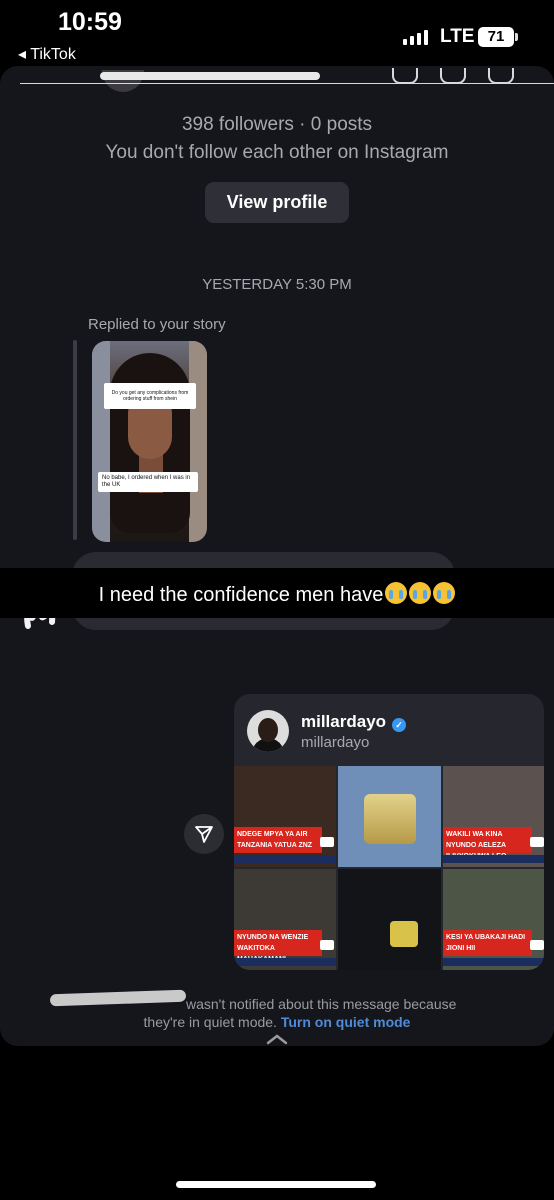 This screenshot has width=554, height=1200. What do you see at coordinates (501, 76) in the screenshot?
I see `flag-icon` at bounding box center [501, 76].